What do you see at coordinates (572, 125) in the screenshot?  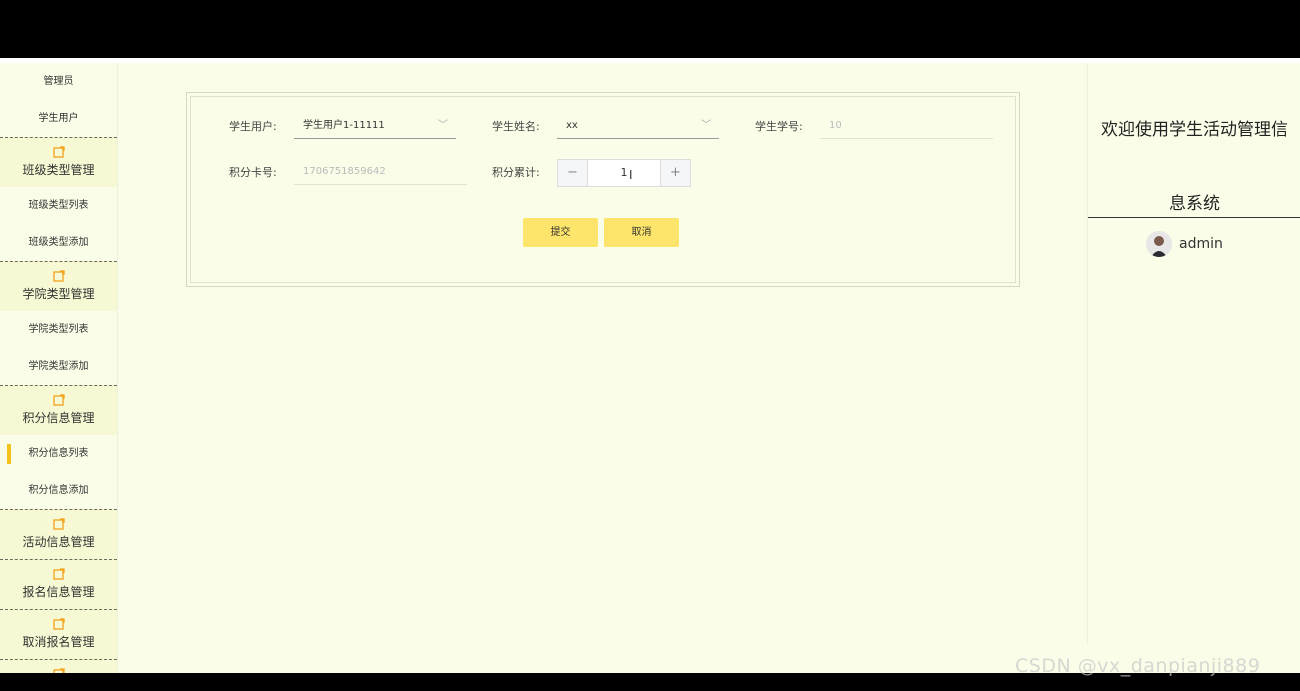 I see `student-name-value: xx` at bounding box center [572, 125].